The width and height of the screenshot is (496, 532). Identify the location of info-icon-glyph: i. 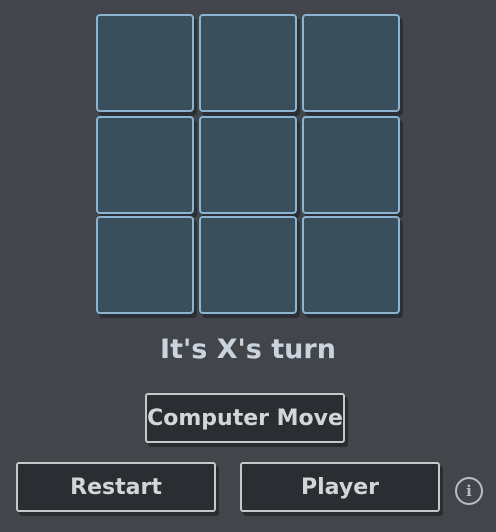
(469, 491).